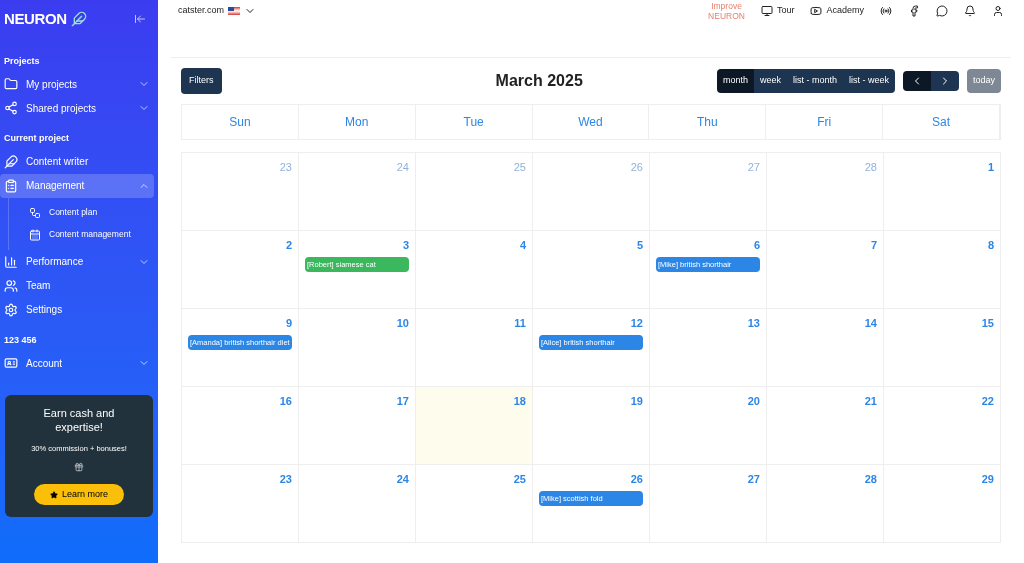 This screenshot has width=1024, height=563. I want to click on calendar-icon, so click(35, 234).